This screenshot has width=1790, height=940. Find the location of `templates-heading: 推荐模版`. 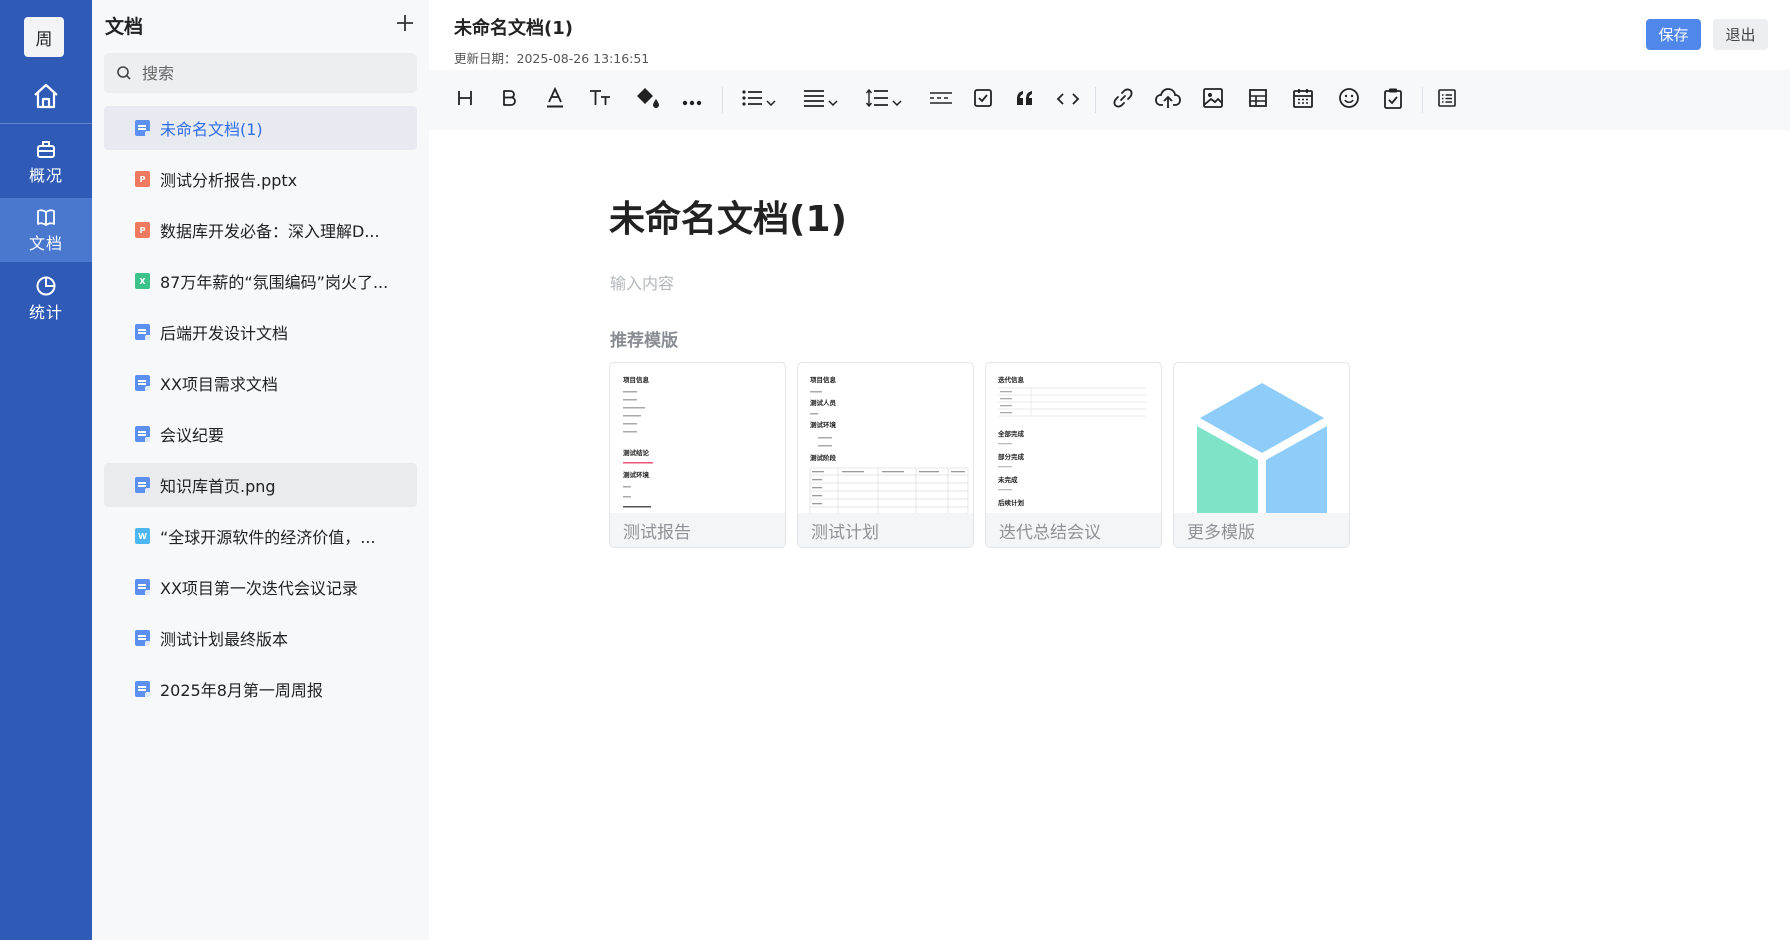

templates-heading: 推荐模版 is located at coordinates (644, 341).